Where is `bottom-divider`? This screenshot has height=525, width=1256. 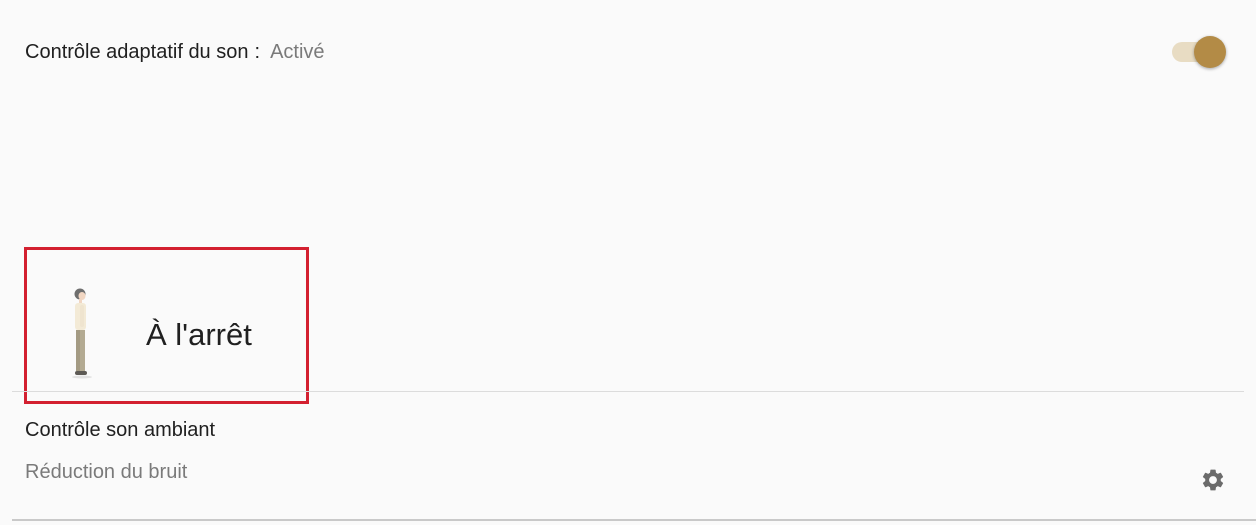
bottom-divider is located at coordinates (634, 520).